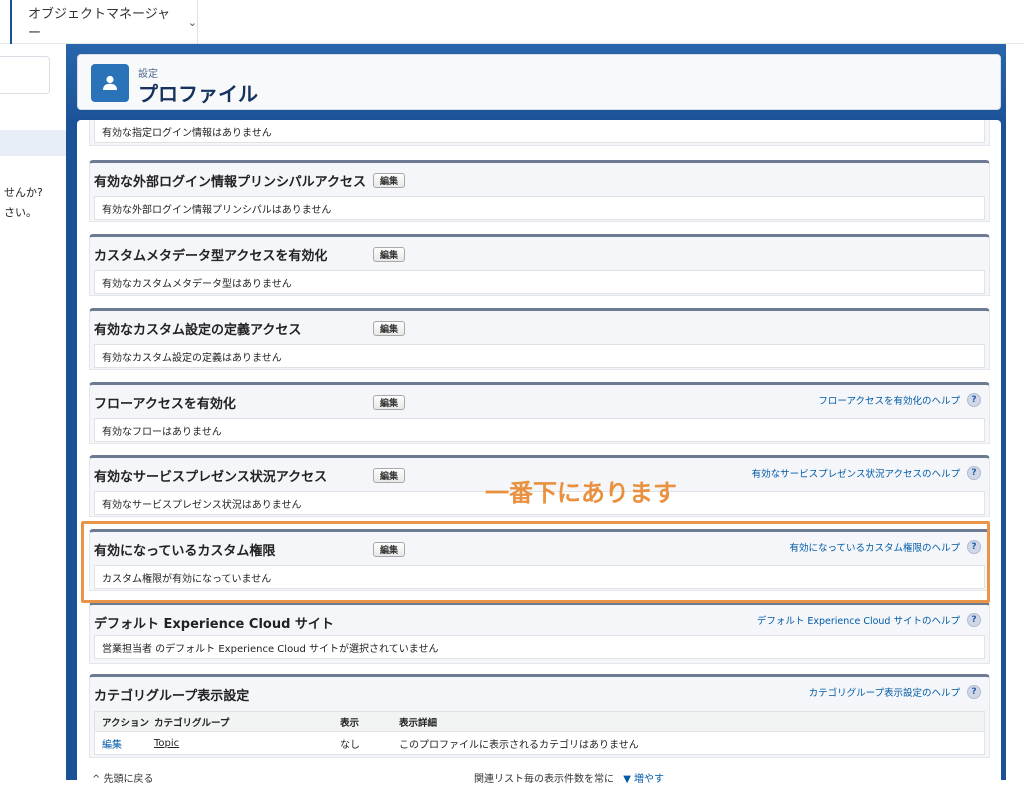  I want to click on section-title: フローアクセスを有効化, so click(165, 404).